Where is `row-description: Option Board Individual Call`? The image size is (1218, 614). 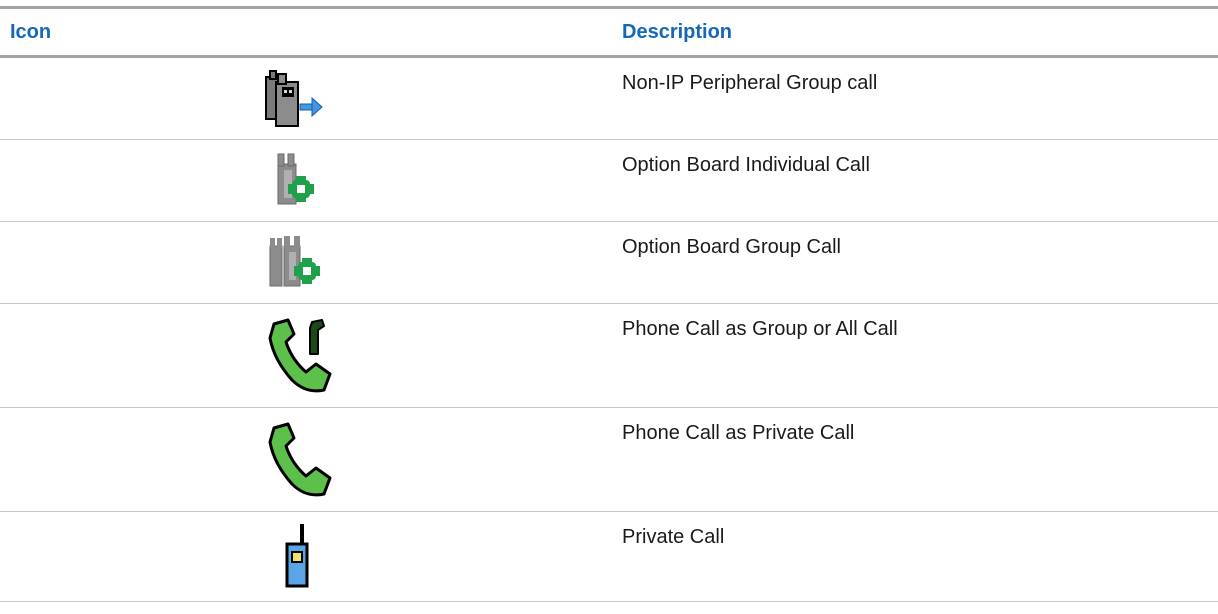 row-description: Option Board Individual Call is located at coordinates (746, 165).